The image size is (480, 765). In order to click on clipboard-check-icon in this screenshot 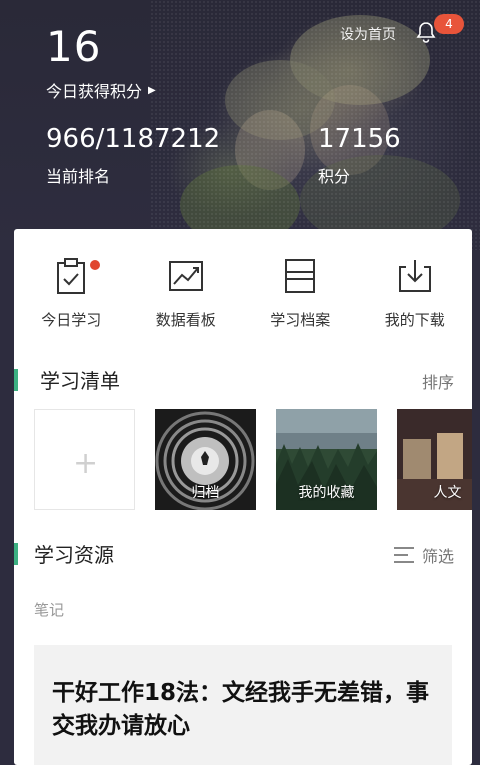, I will do `click(71, 276)`.